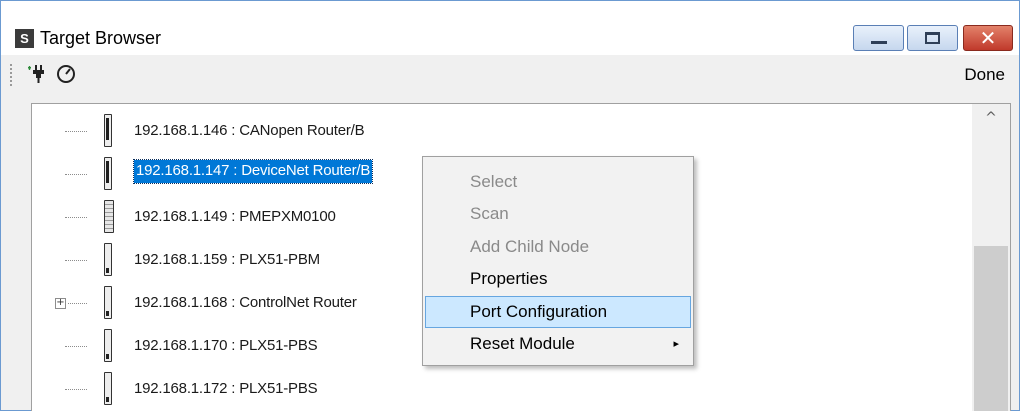 Image resolution: width=1020 pixels, height=411 pixels. I want to click on menu-item-add-child-node: Add Child Node, so click(558, 247).